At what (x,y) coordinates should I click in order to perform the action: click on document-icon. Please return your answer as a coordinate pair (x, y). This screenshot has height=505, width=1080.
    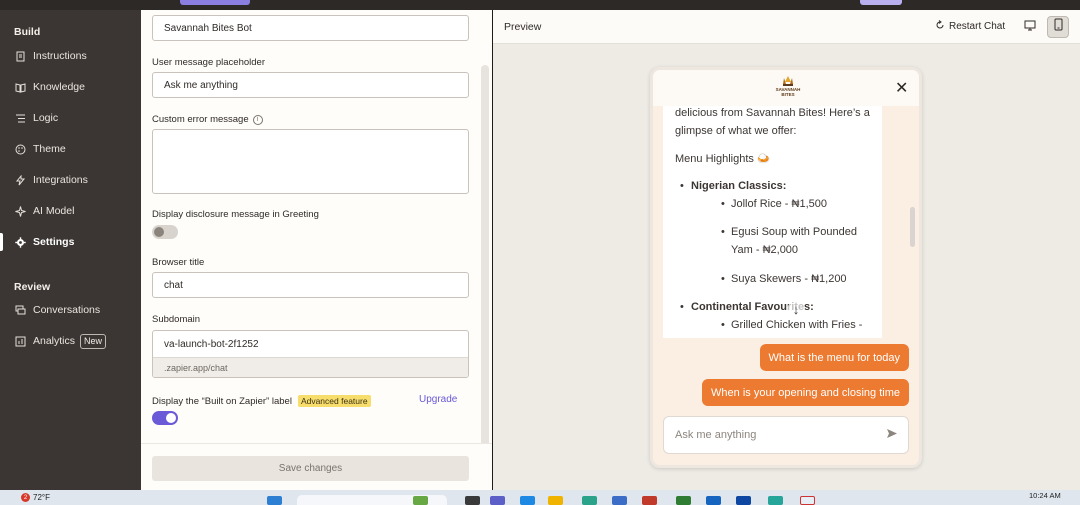
    Looking at the image, I should click on (20, 56).